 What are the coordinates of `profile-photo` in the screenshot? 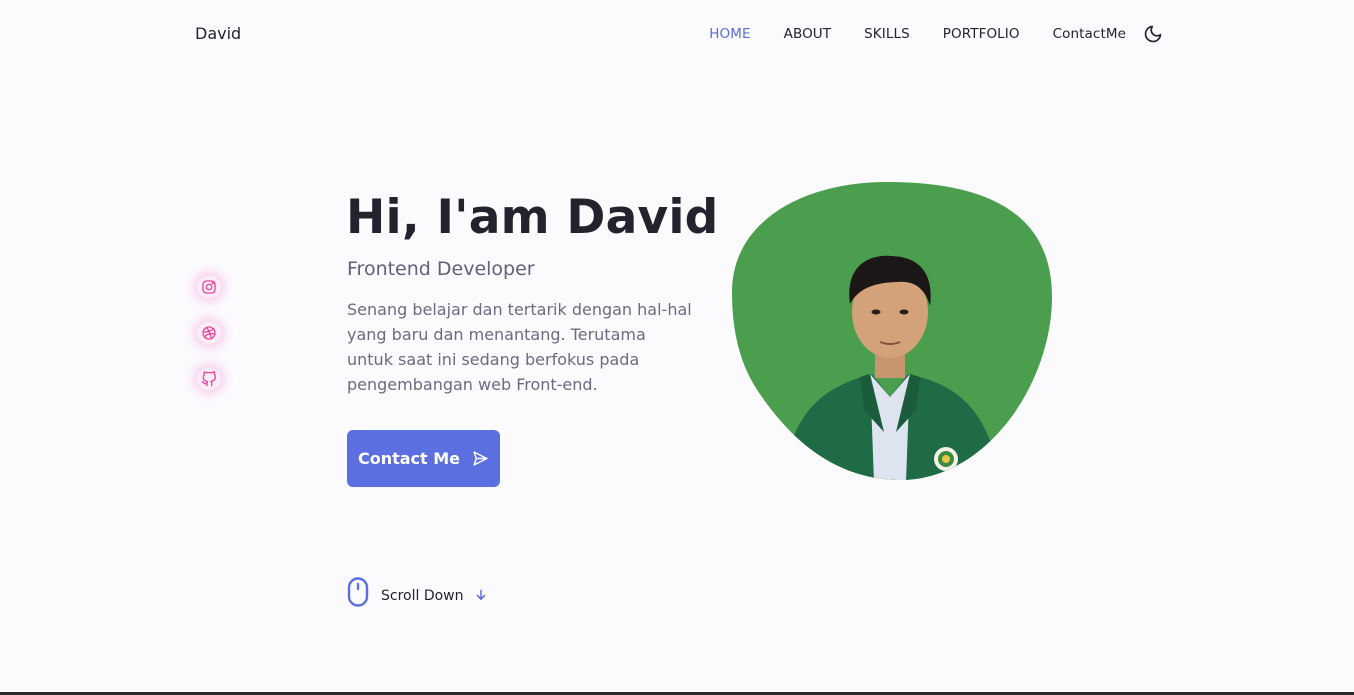 It's located at (892, 331).